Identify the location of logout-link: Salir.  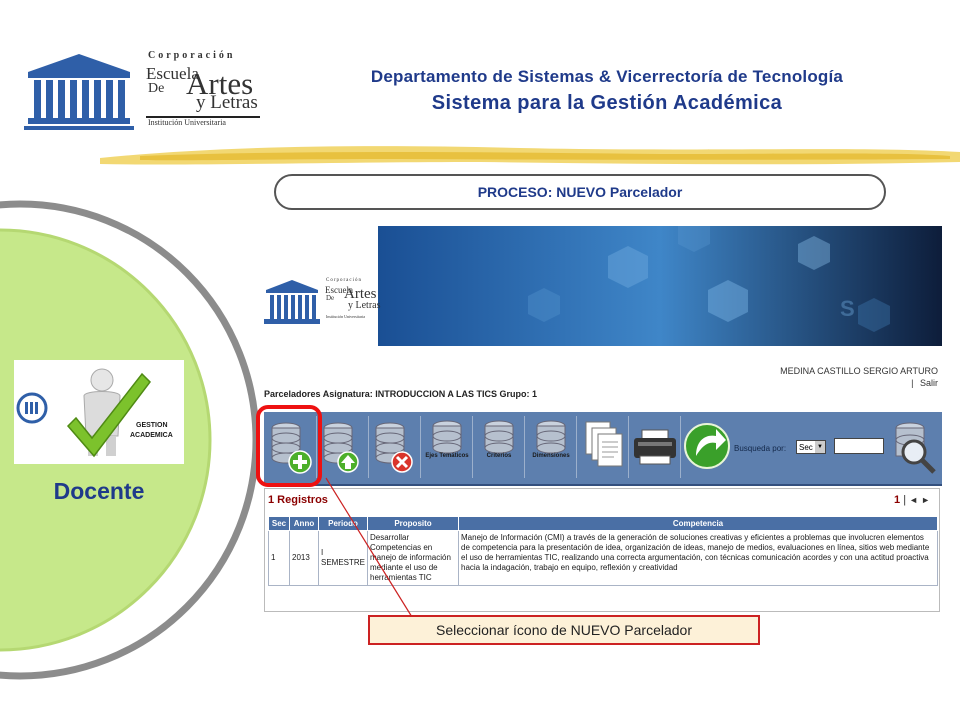
(929, 383).